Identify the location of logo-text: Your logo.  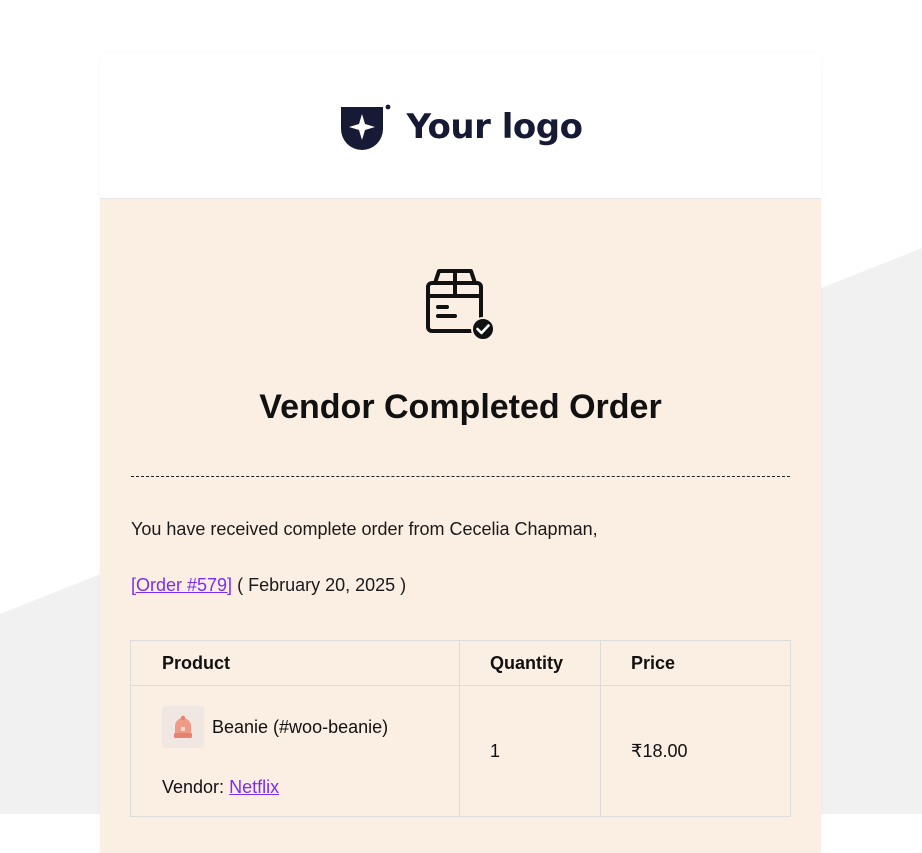
(494, 126).